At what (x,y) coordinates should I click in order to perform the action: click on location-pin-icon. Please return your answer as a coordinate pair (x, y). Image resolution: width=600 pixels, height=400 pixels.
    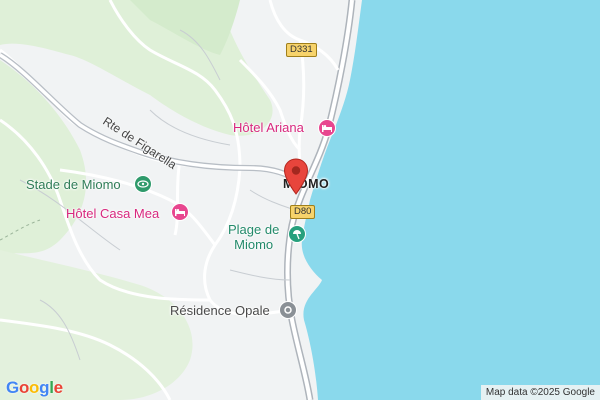
    Looking at the image, I should click on (296, 177).